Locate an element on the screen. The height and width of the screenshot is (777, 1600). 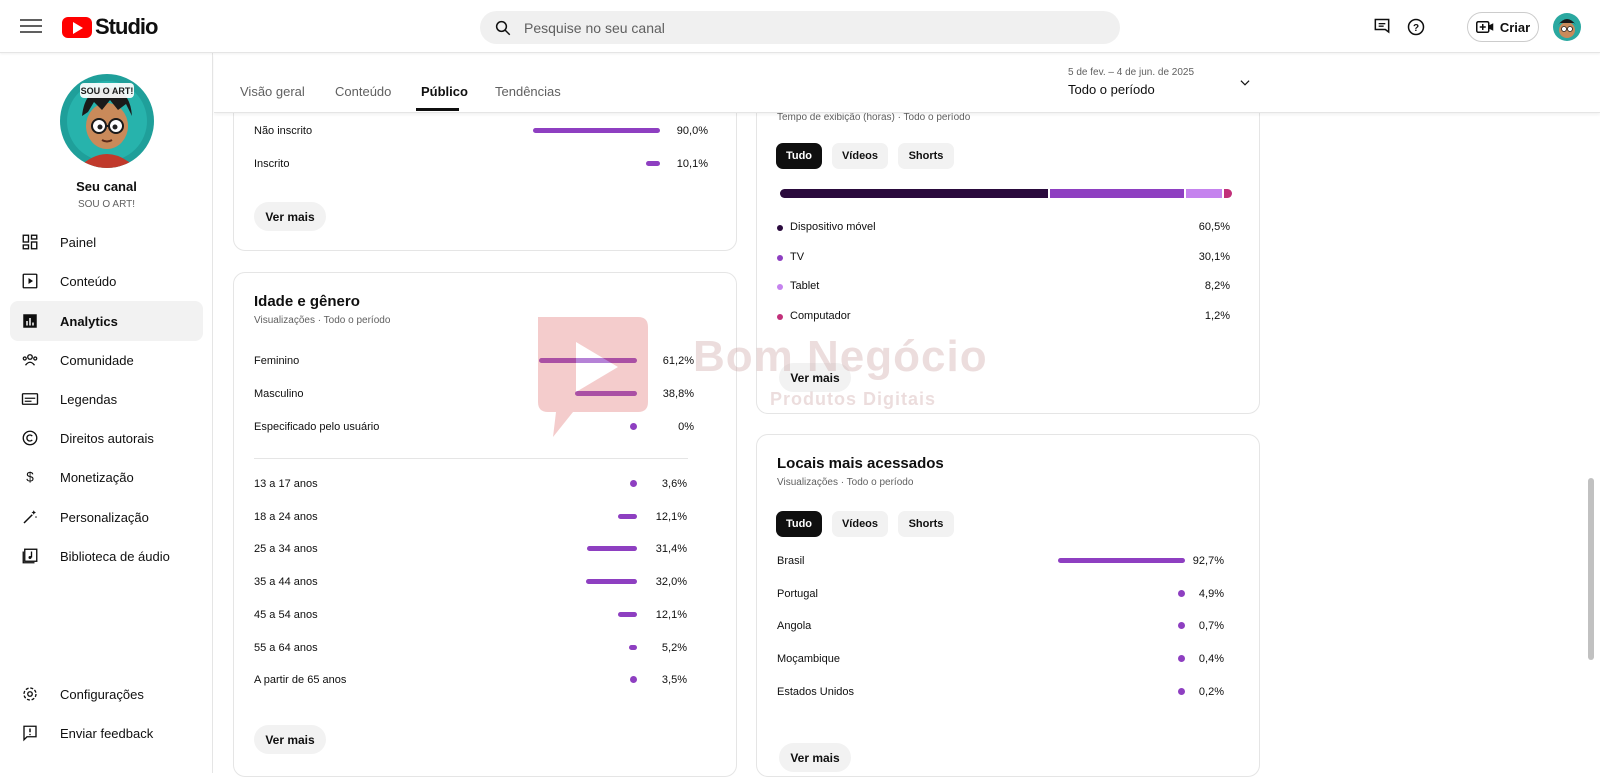
sidebar-item-comunidade: Comunidade is located at coordinates (106, 360).